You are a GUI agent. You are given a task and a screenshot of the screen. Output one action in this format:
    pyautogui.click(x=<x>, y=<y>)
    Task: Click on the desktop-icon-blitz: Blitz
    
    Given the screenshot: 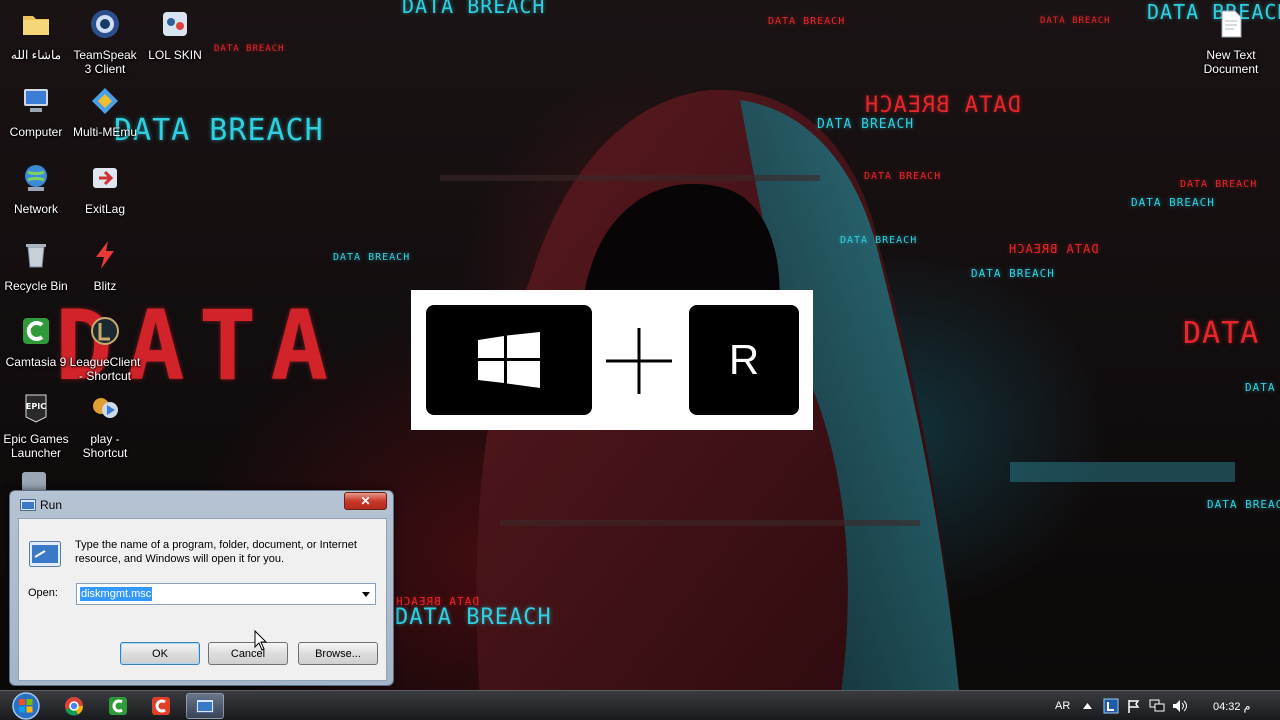 What is the action you would take?
    pyautogui.click(x=105, y=266)
    